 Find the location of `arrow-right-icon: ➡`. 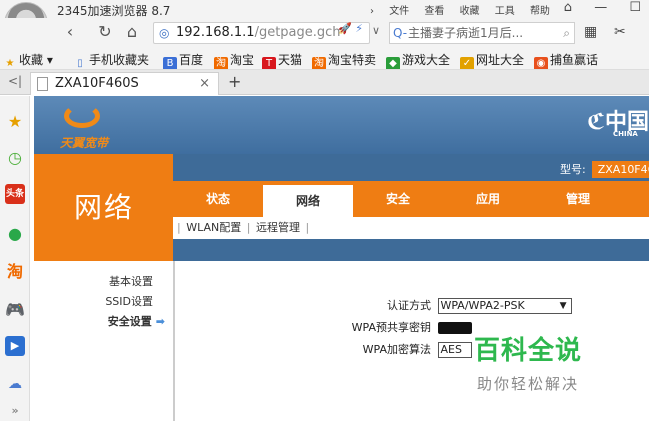

arrow-right-icon: ➡ is located at coordinates (160, 321).